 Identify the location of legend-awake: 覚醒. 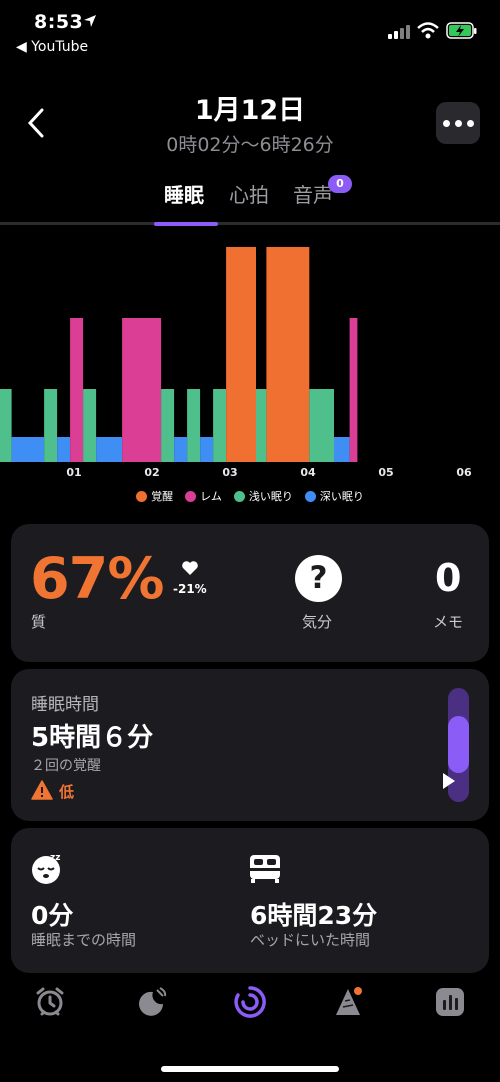
(154, 496).